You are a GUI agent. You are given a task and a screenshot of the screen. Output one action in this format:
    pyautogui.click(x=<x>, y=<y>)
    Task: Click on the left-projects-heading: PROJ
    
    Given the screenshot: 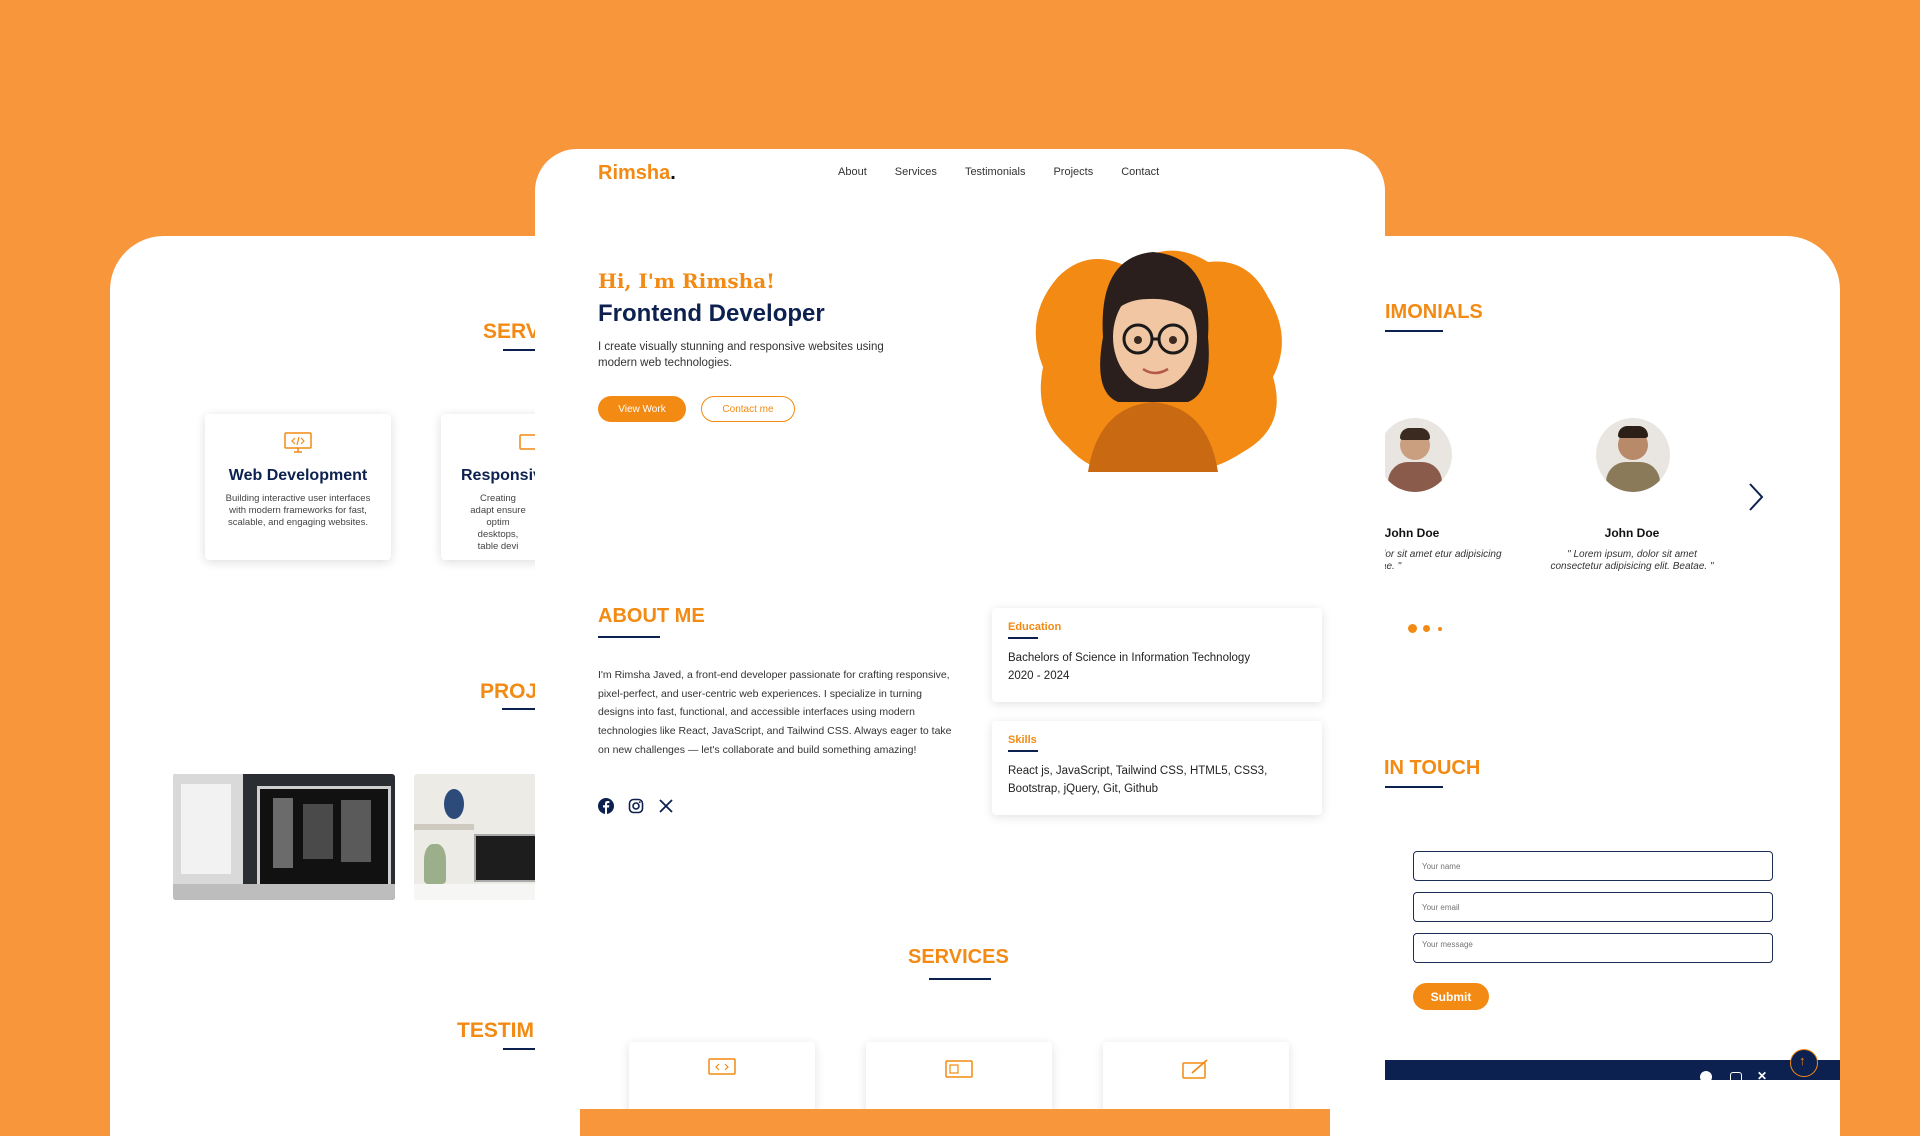 What is the action you would take?
    pyautogui.click(x=509, y=691)
    